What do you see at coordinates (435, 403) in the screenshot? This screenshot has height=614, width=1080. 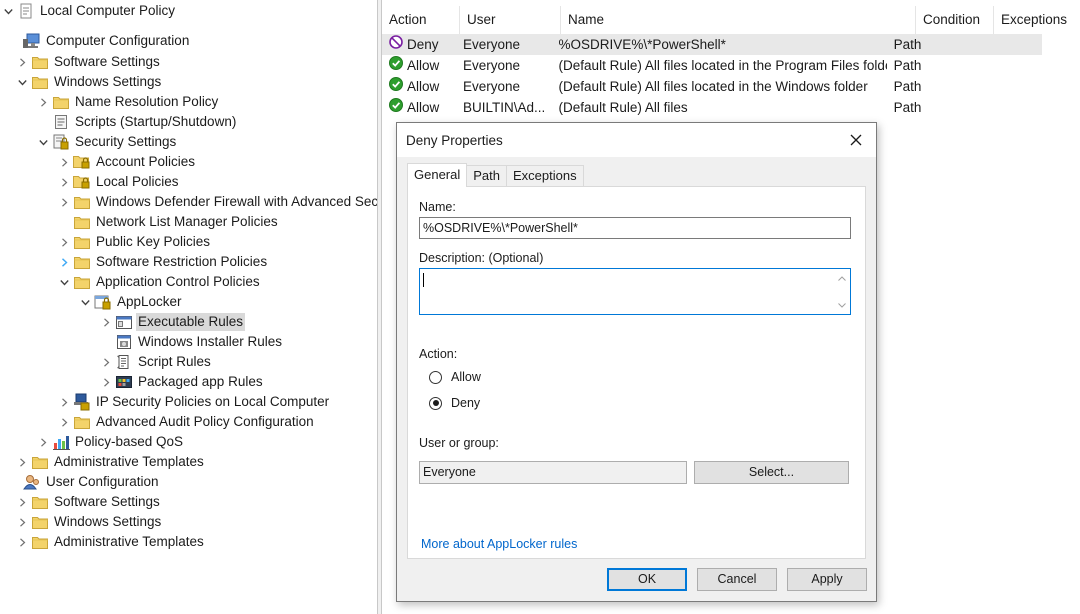 I see `deny-radio-button` at bounding box center [435, 403].